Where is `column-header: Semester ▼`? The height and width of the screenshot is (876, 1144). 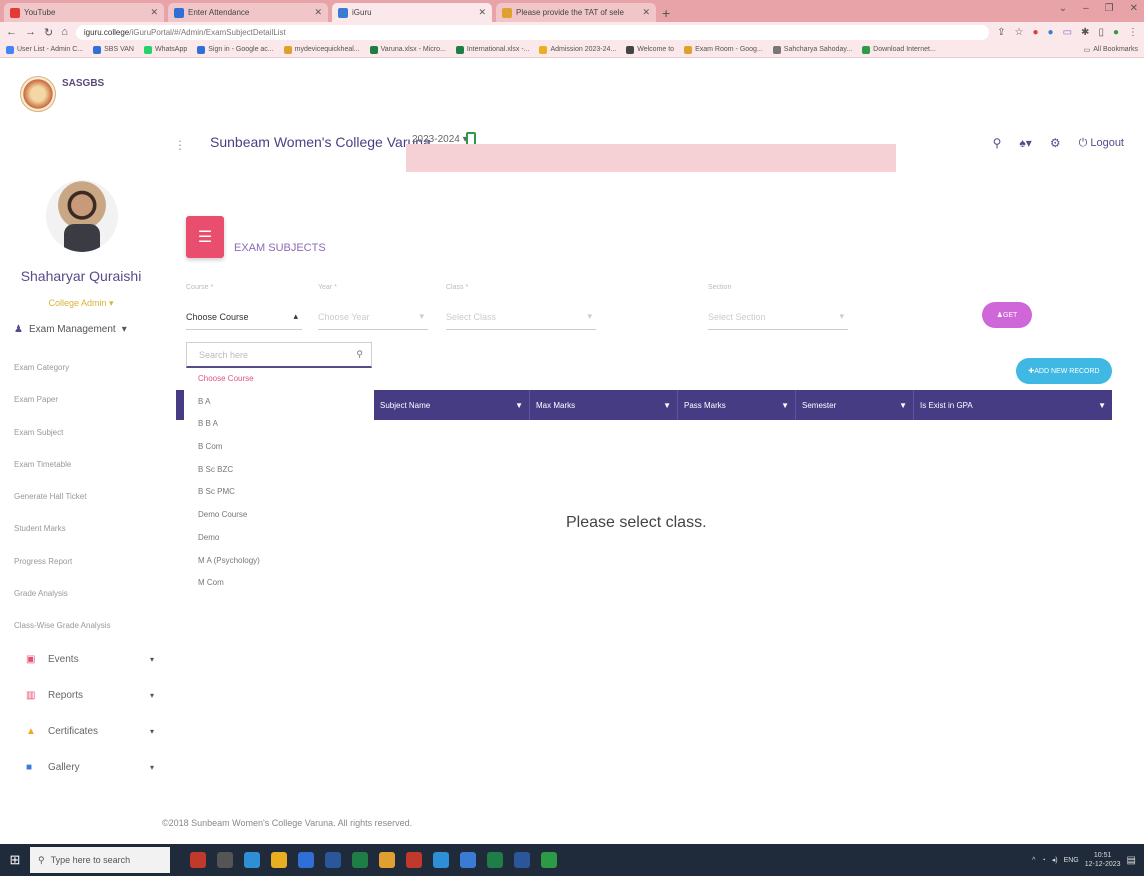 column-header: Semester ▼ is located at coordinates (855, 405).